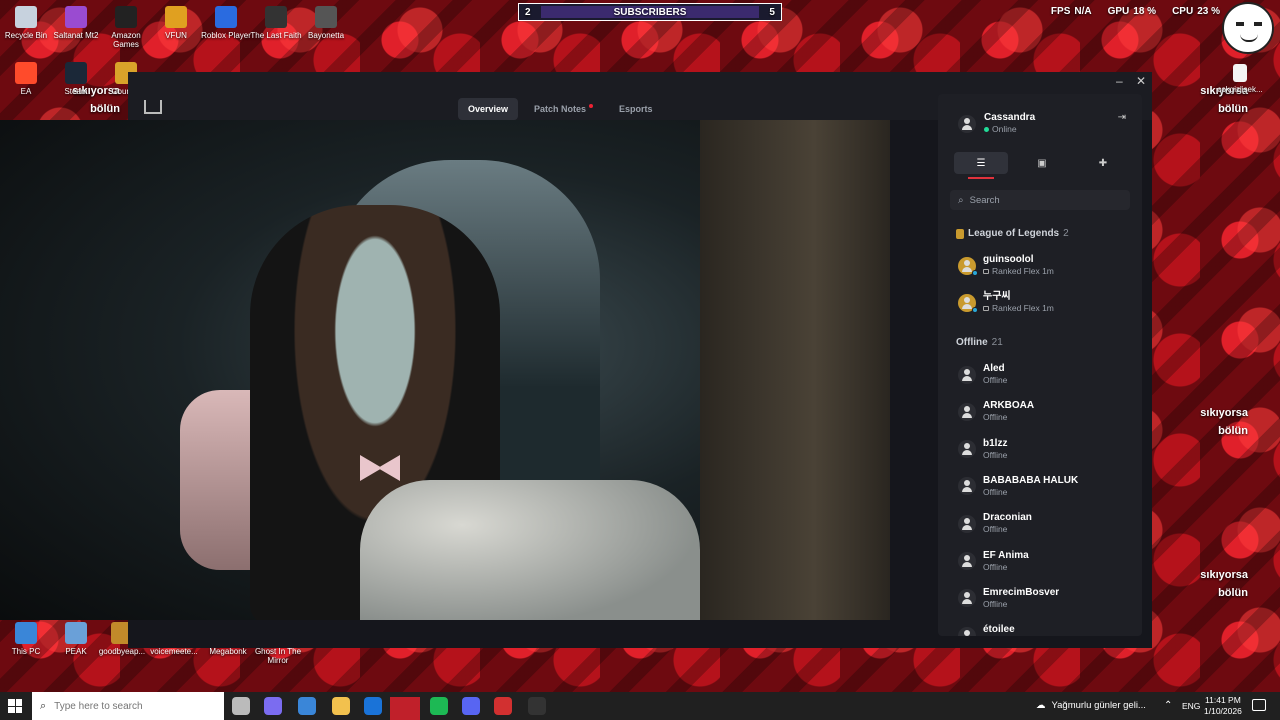 The height and width of the screenshot is (720, 1280). Describe the element at coordinates (153, 107) in the screenshot. I see `client-logo-icon` at that location.